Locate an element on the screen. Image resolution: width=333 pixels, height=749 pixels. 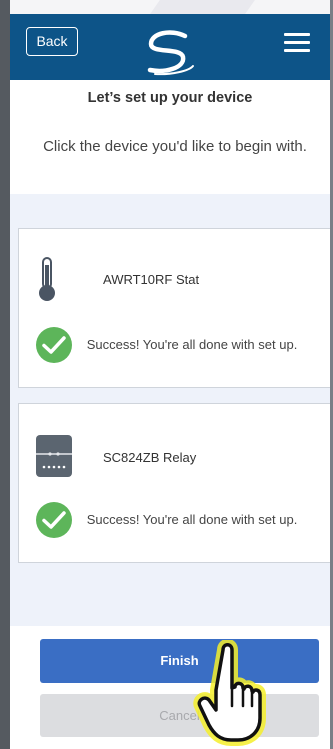
window-top-bar is located at coordinates (166, 7).